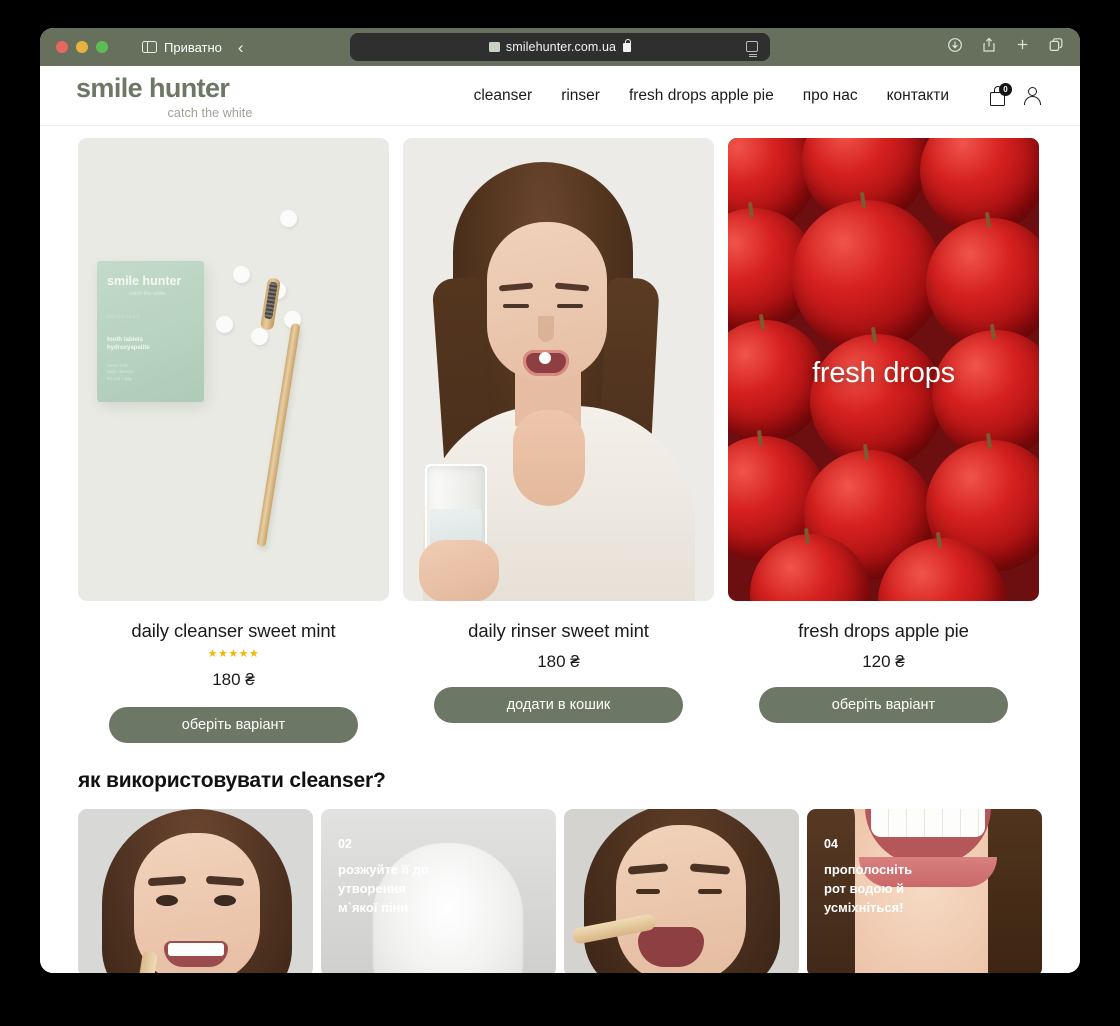 This screenshot has width=1120, height=1026. What do you see at coordinates (546, 329) in the screenshot?
I see `nose-shape` at bounding box center [546, 329].